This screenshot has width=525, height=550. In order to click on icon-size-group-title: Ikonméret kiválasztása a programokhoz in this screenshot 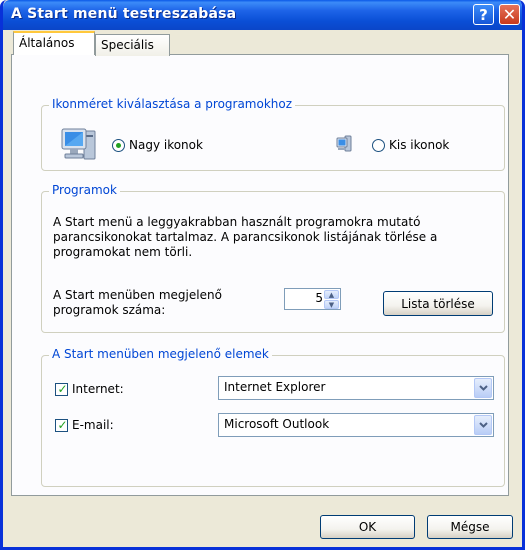, I will do `click(172, 104)`.